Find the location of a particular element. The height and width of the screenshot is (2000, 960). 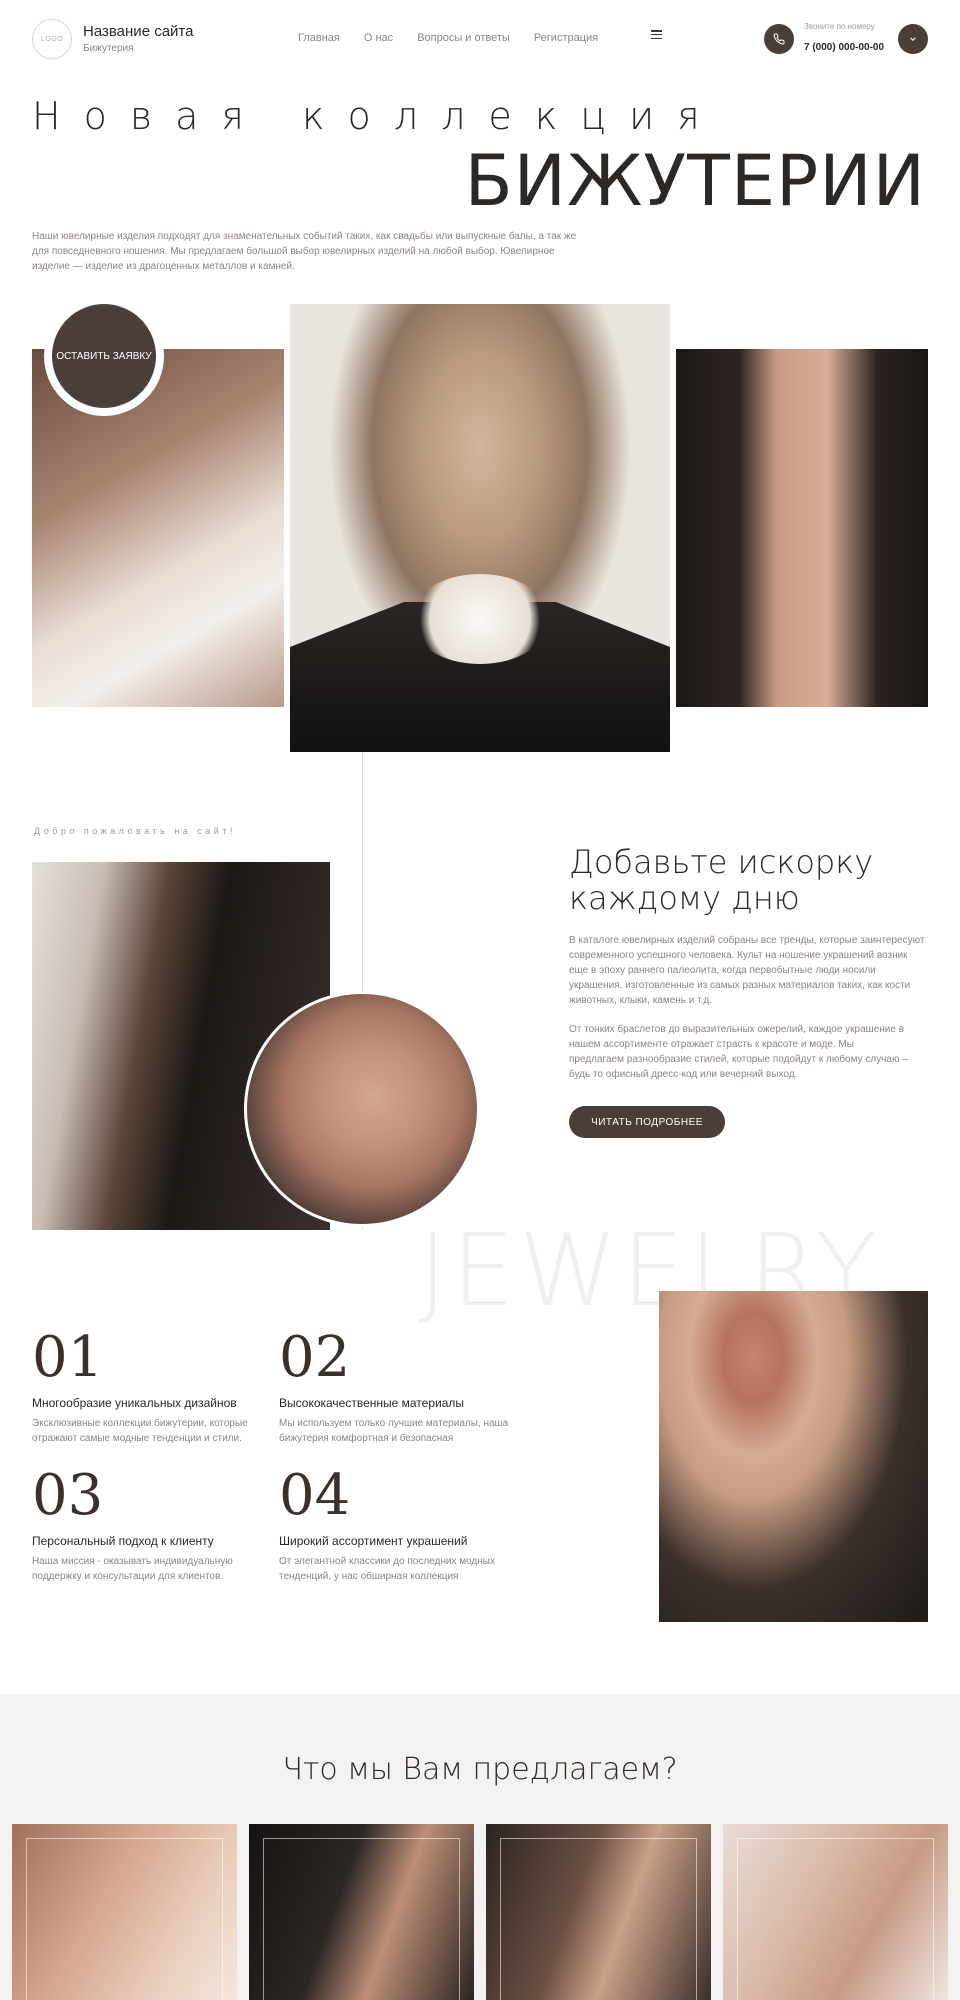

nav-item-faq: Вопросы и ответы is located at coordinates (463, 38).